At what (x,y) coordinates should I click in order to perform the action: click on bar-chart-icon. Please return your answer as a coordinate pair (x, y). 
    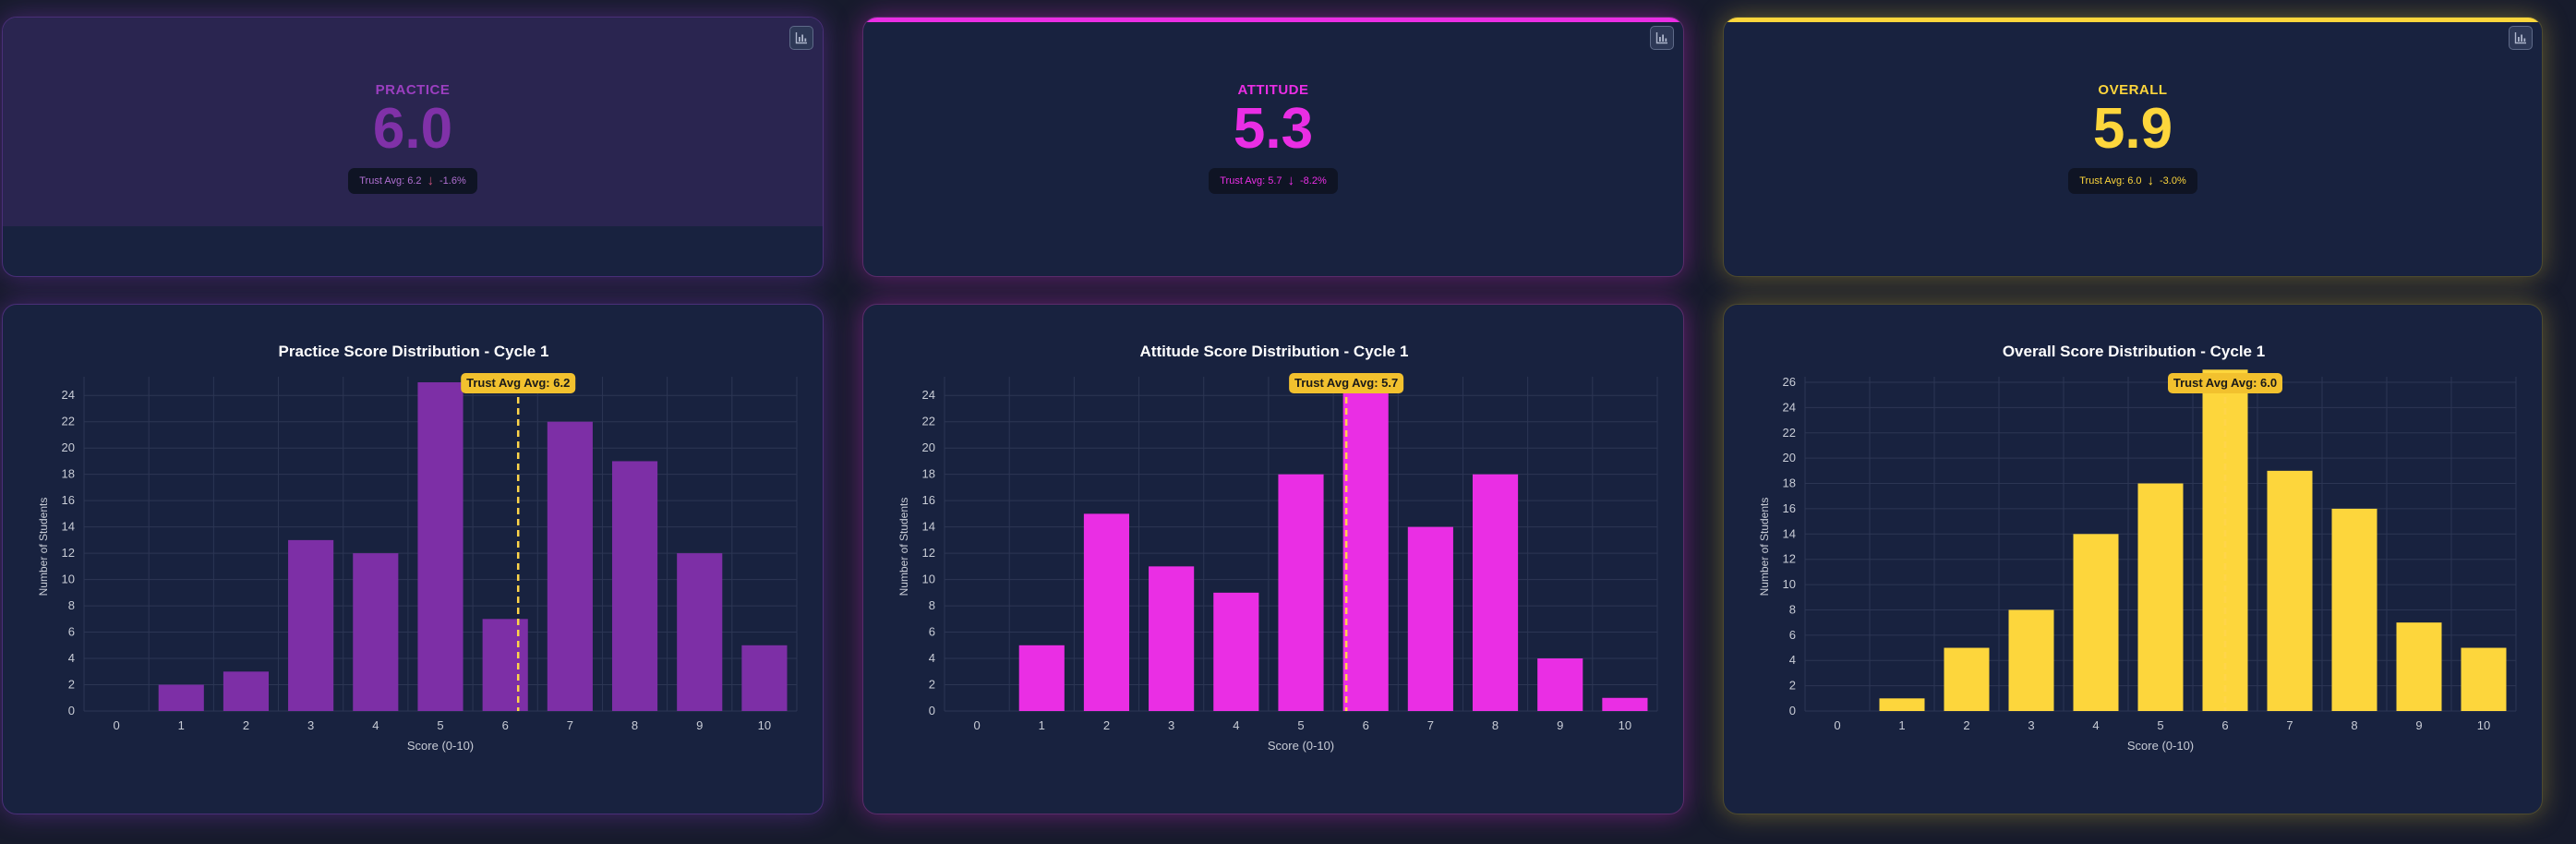
    Looking at the image, I should click on (801, 38).